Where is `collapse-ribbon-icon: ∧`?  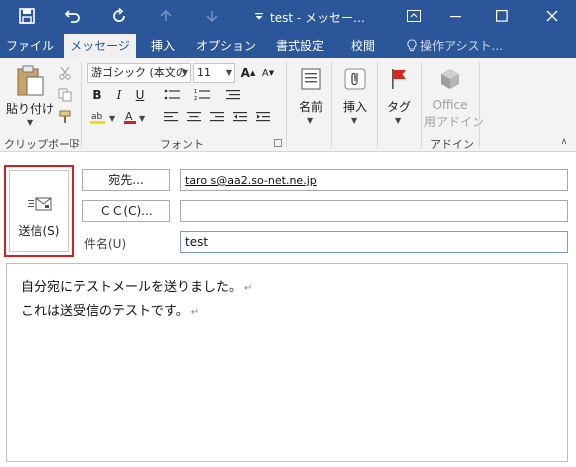 collapse-ribbon-icon: ∧ is located at coordinates (564, 142).